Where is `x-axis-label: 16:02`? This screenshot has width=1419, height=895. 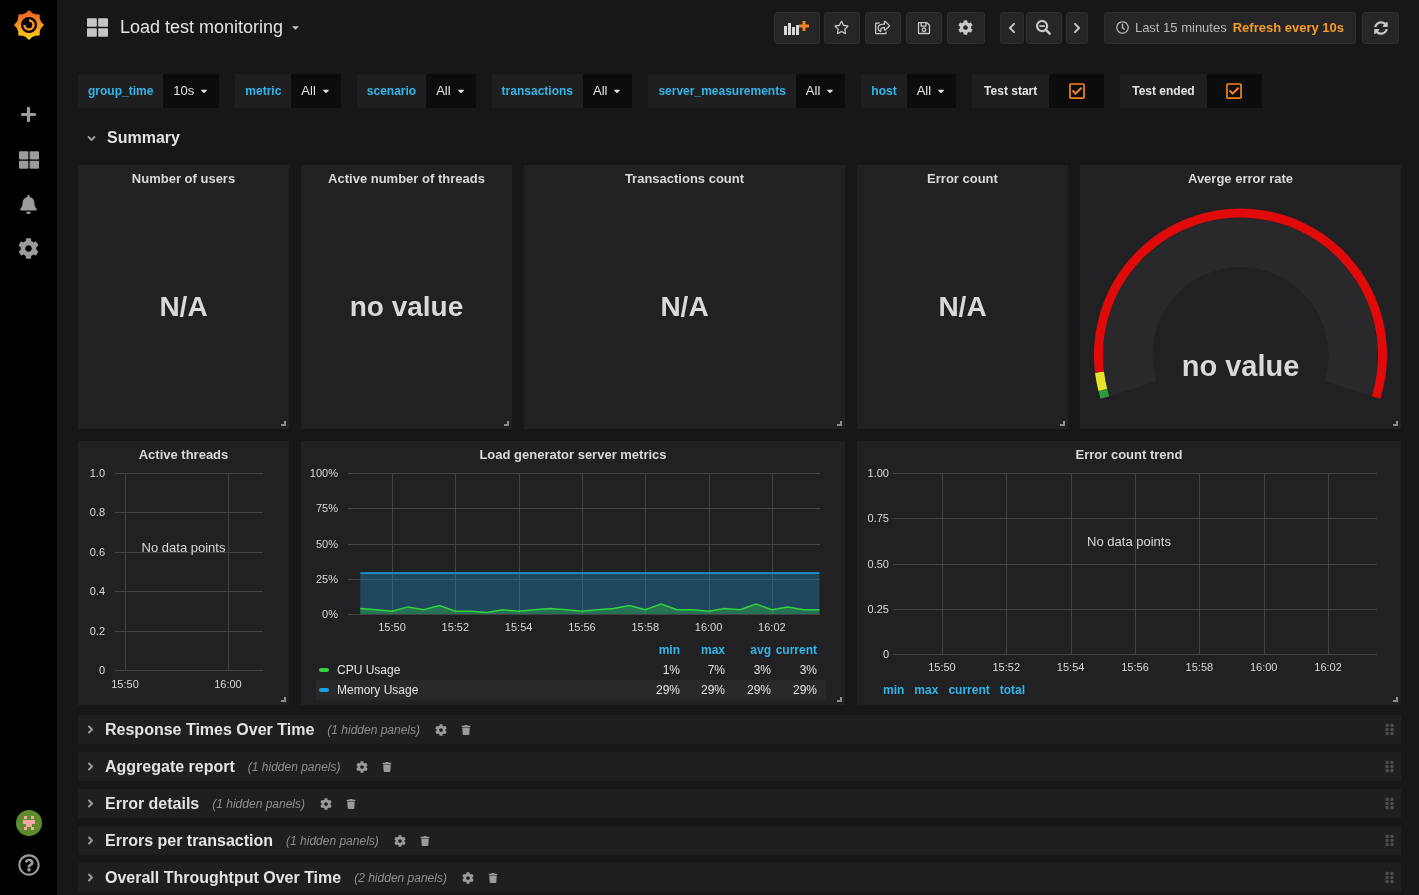
x-axis-label: 16:02 is located at coordinates (1328, 667).